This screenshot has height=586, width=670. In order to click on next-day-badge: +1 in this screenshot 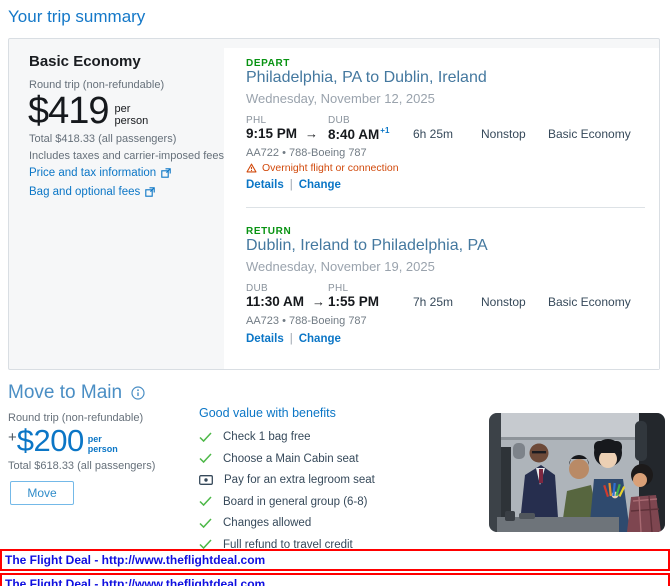, I will do `click(385, 130)`.